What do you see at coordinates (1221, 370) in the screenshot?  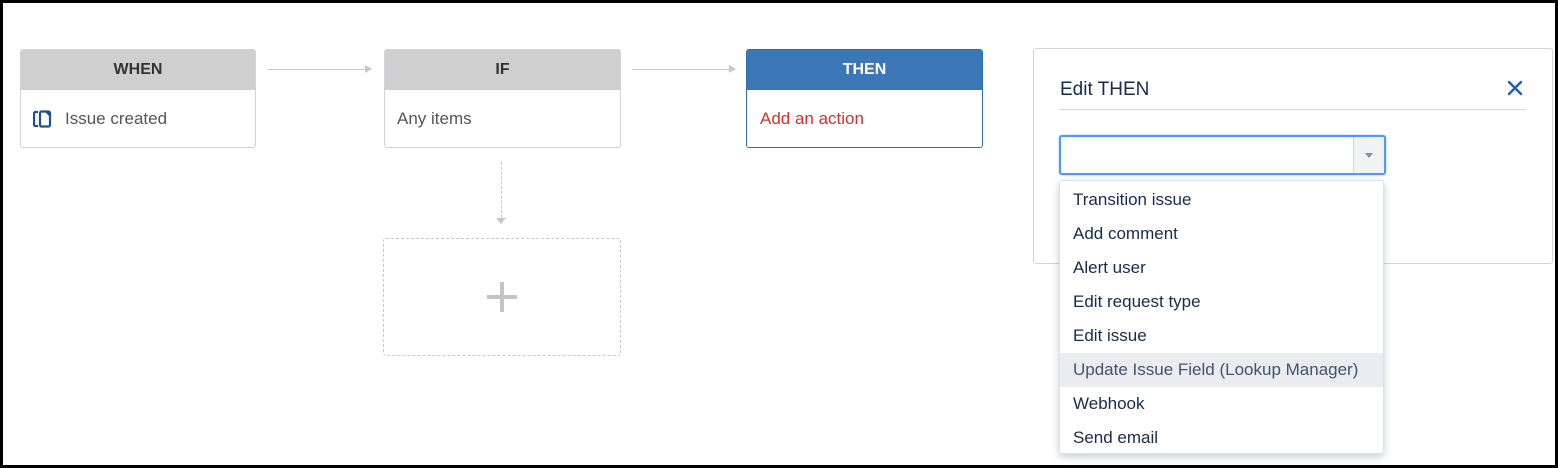 I see `option-update-issue-field: Update Issue Field (Lookup Manager)` at bounding box center [1221, 370].